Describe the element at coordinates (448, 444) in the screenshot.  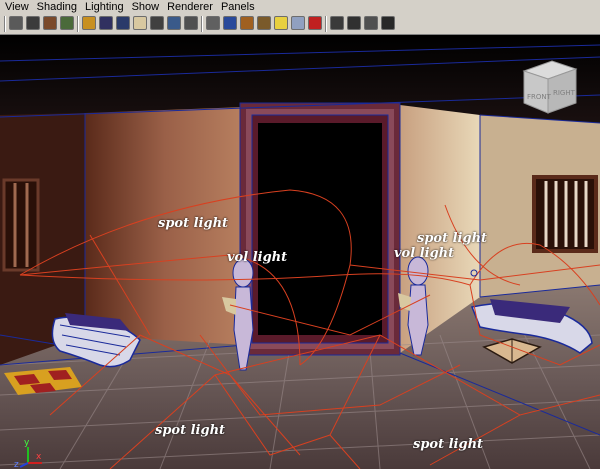
I see `spot-light-label-4: spot light` at that location.